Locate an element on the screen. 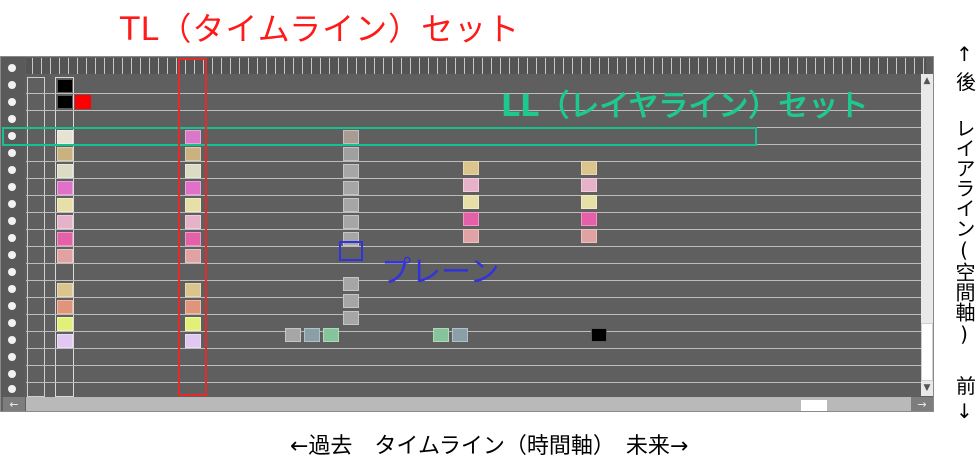 This screenshot has width=979, height=460. side-label-layerline: レイアライン(空間軸) is located at coordinates (964, 232).